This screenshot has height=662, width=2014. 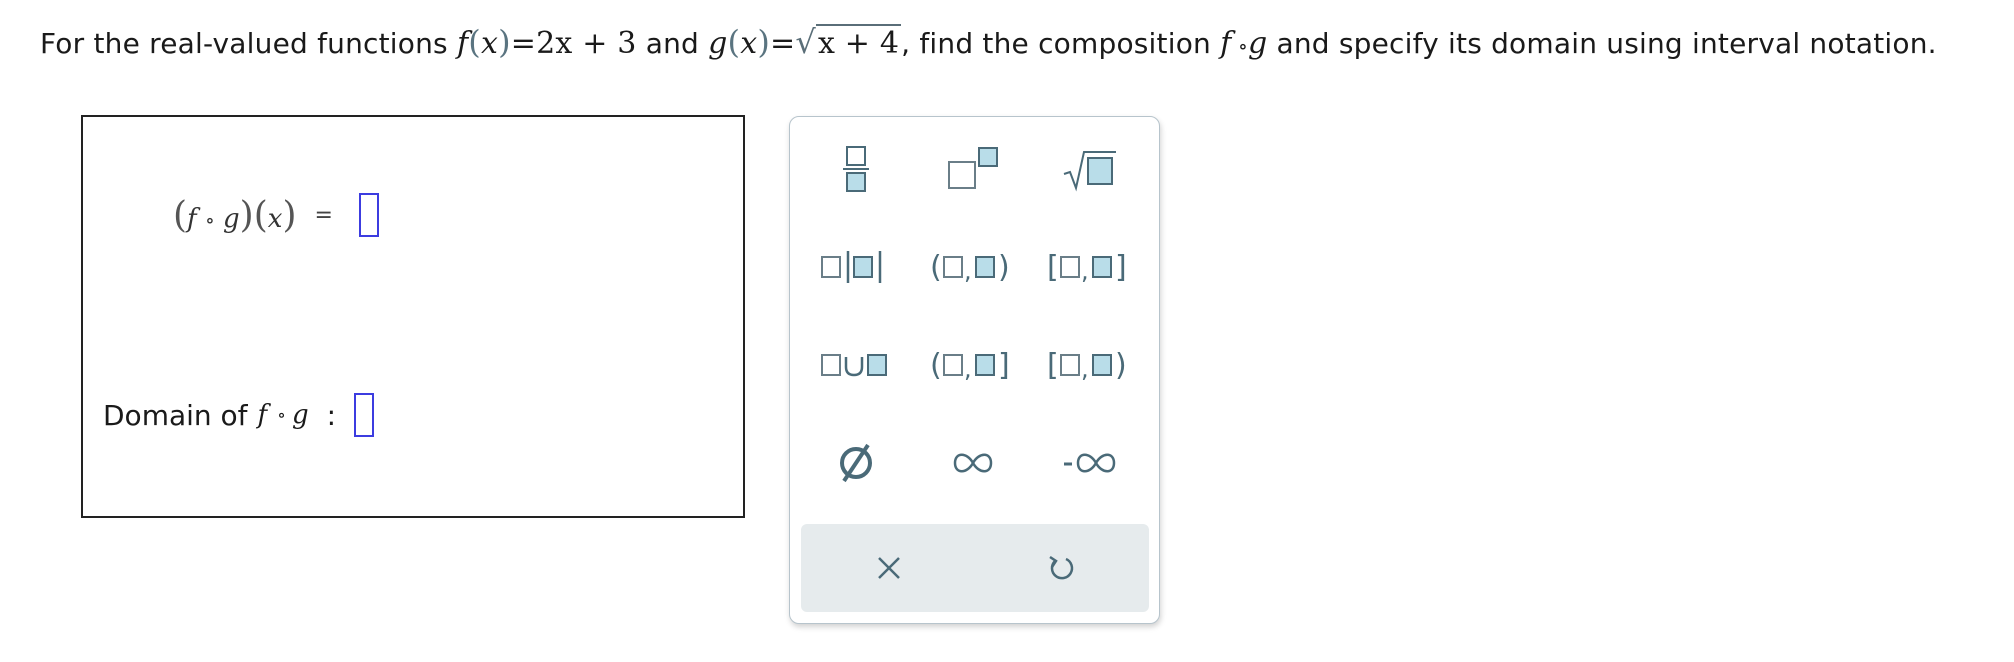 I want to click on closed-open-interval-icon: [ , ), so click(x=1087, y=365).